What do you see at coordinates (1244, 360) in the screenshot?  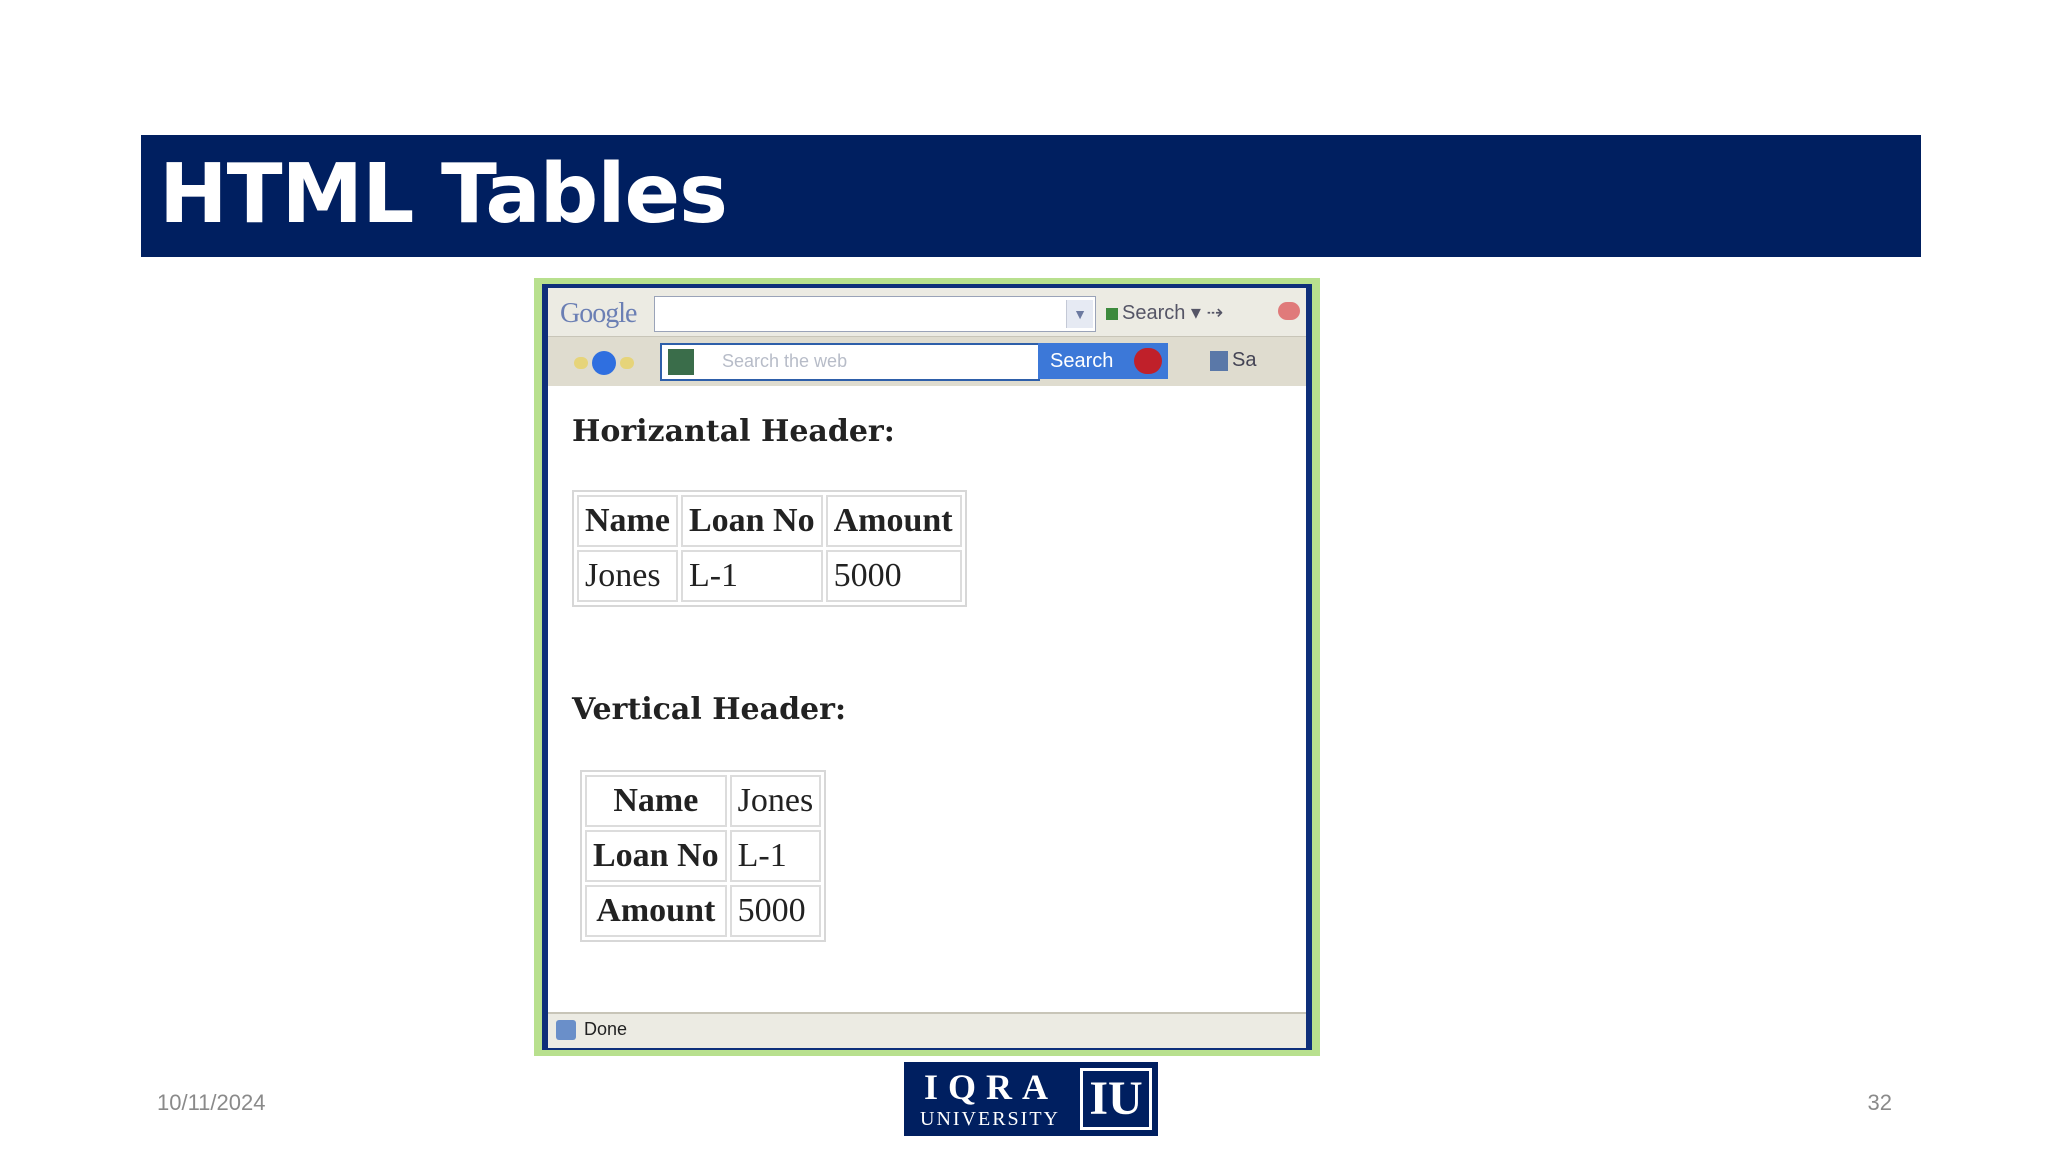 I see `save-label: Sa` at bounding box center [1244, 360].